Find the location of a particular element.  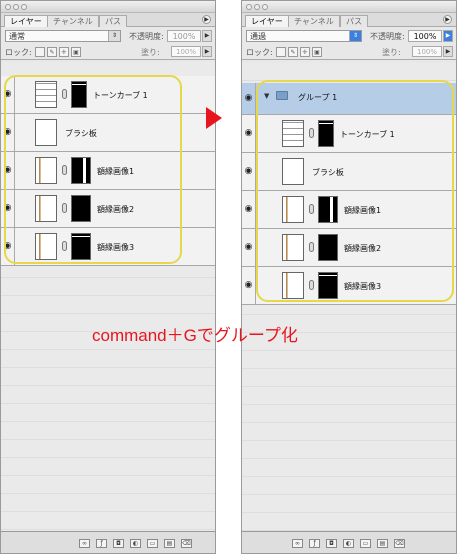

blend-mode-value: 通過 is located at coordinates (258, 36).